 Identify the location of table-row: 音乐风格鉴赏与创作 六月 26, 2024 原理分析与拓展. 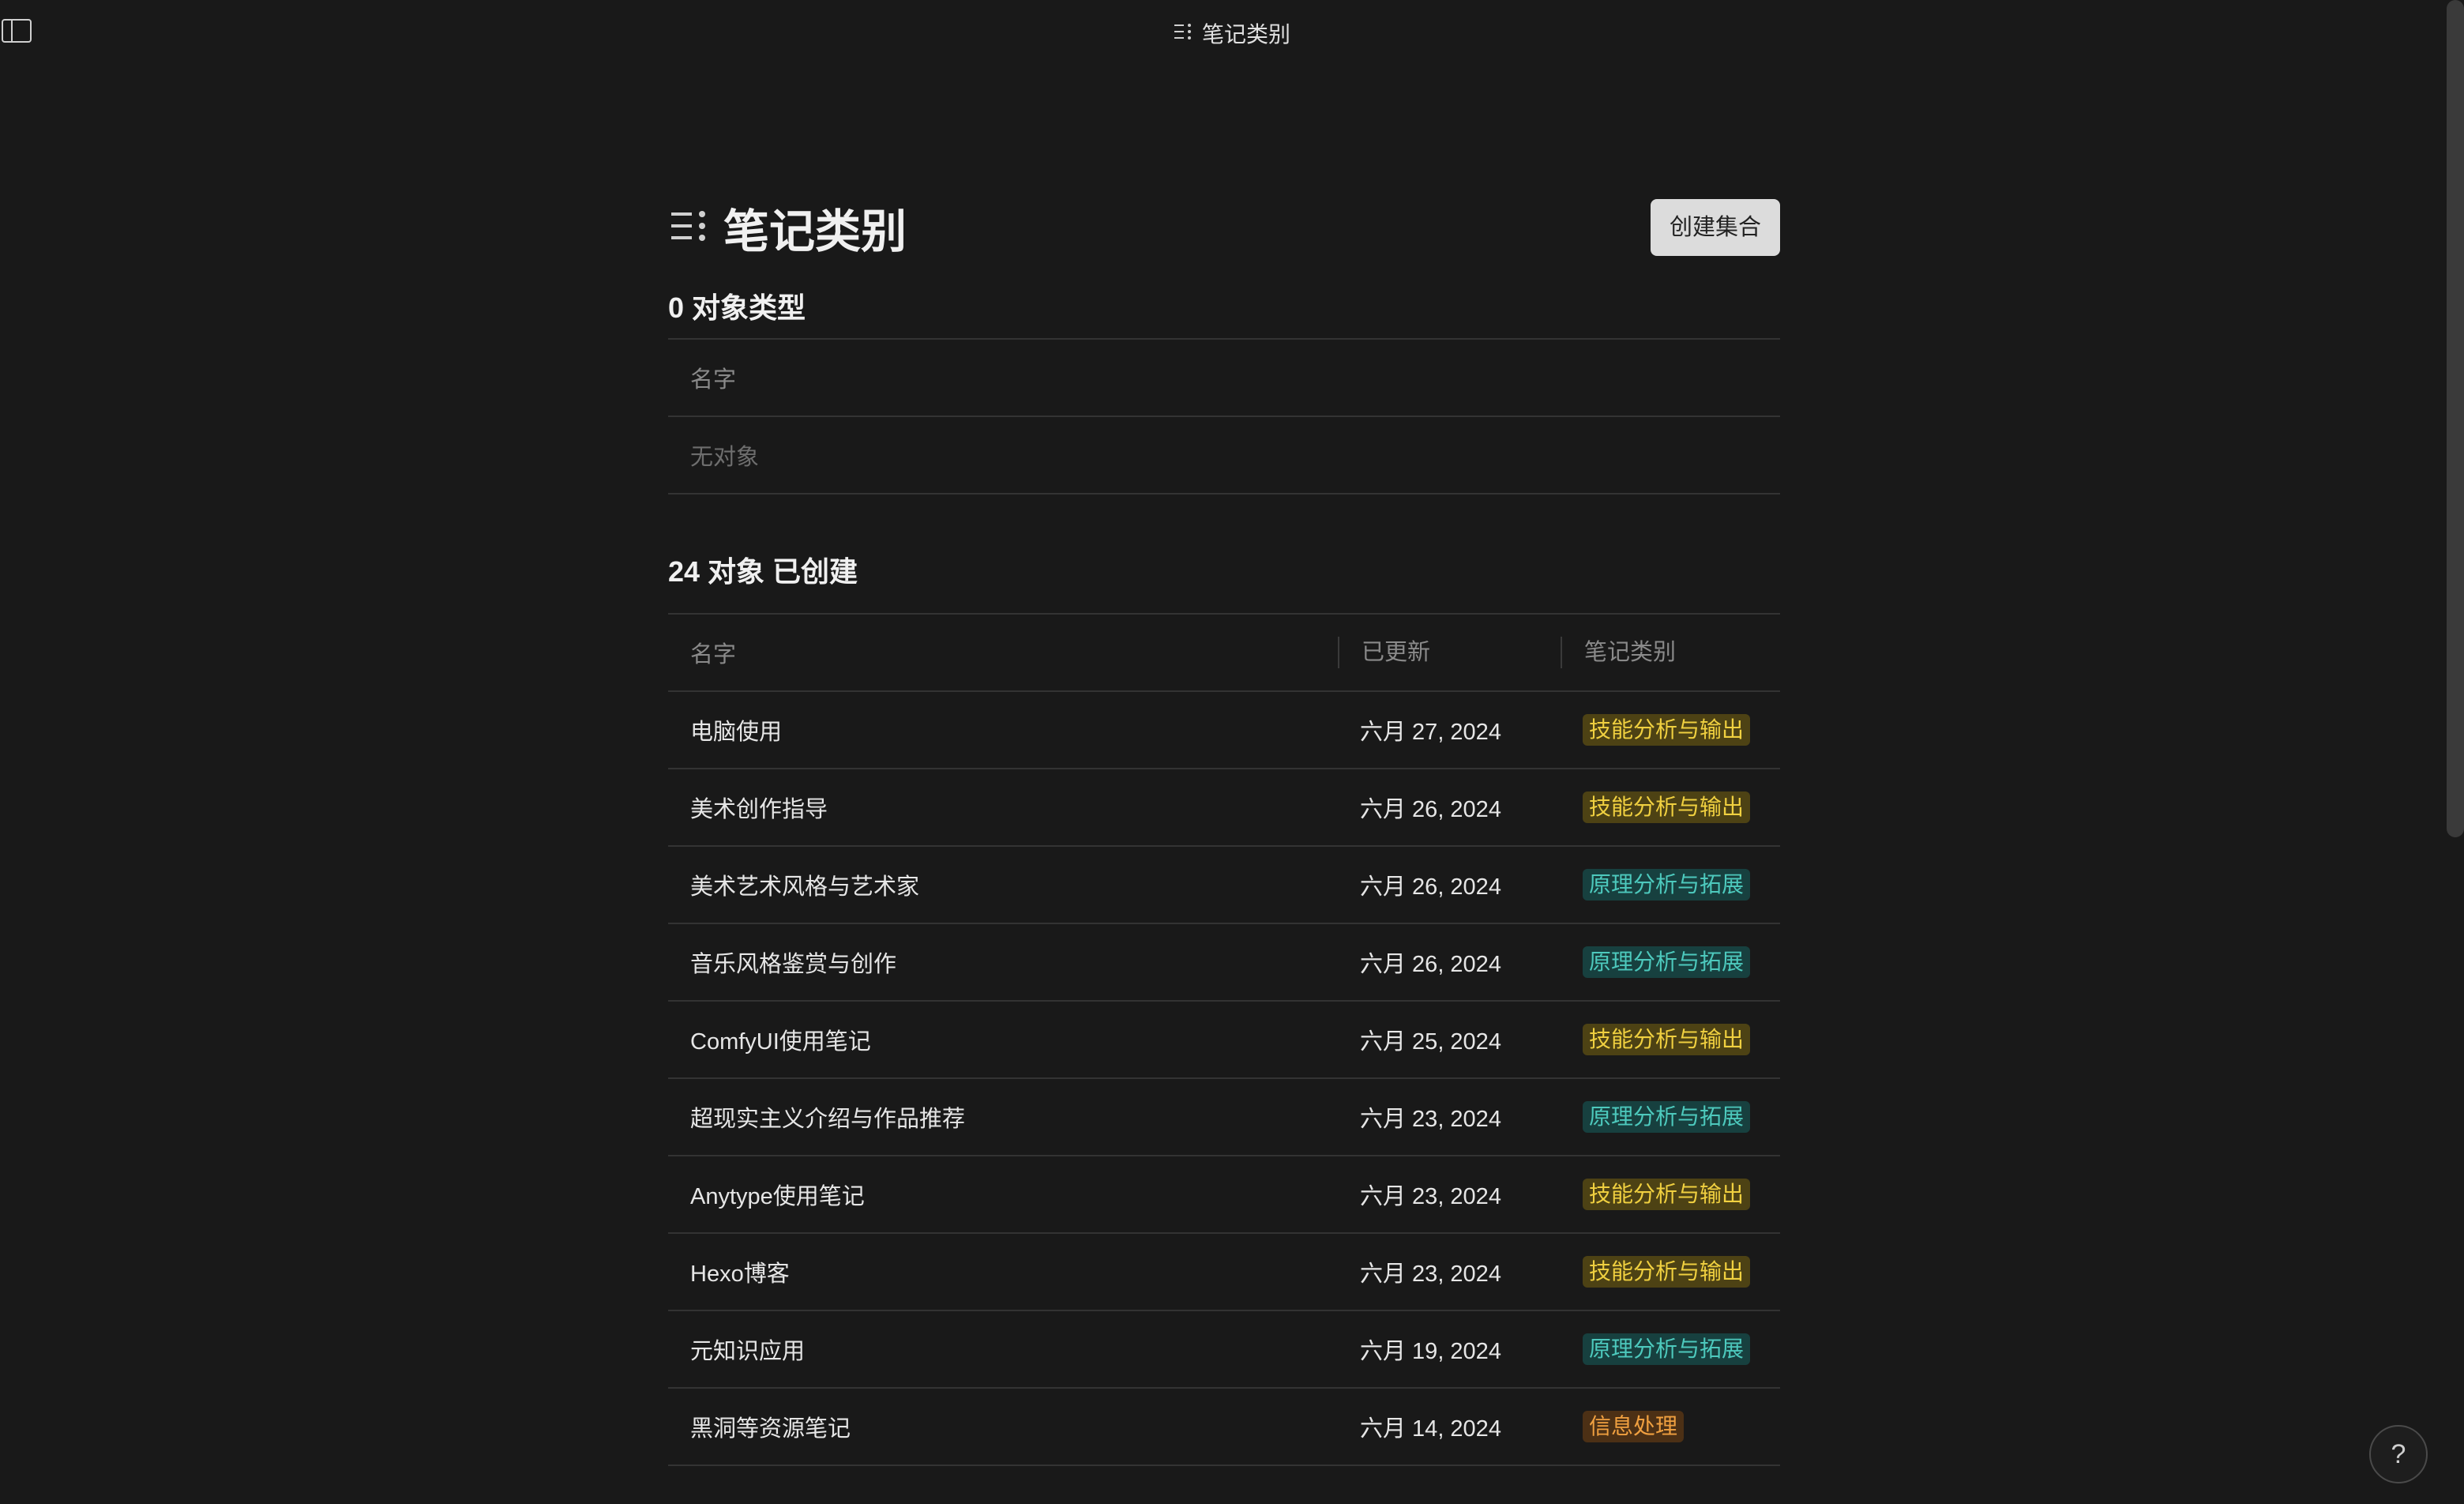
(1224, 963).